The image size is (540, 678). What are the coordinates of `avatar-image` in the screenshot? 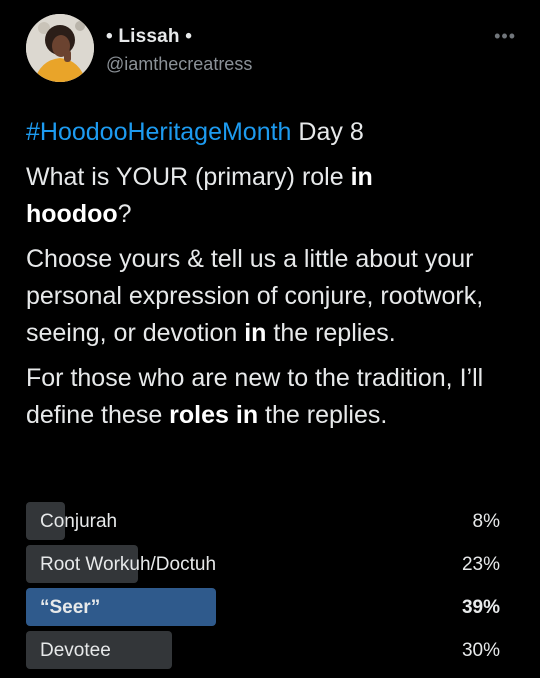 It's located at (60, 48).